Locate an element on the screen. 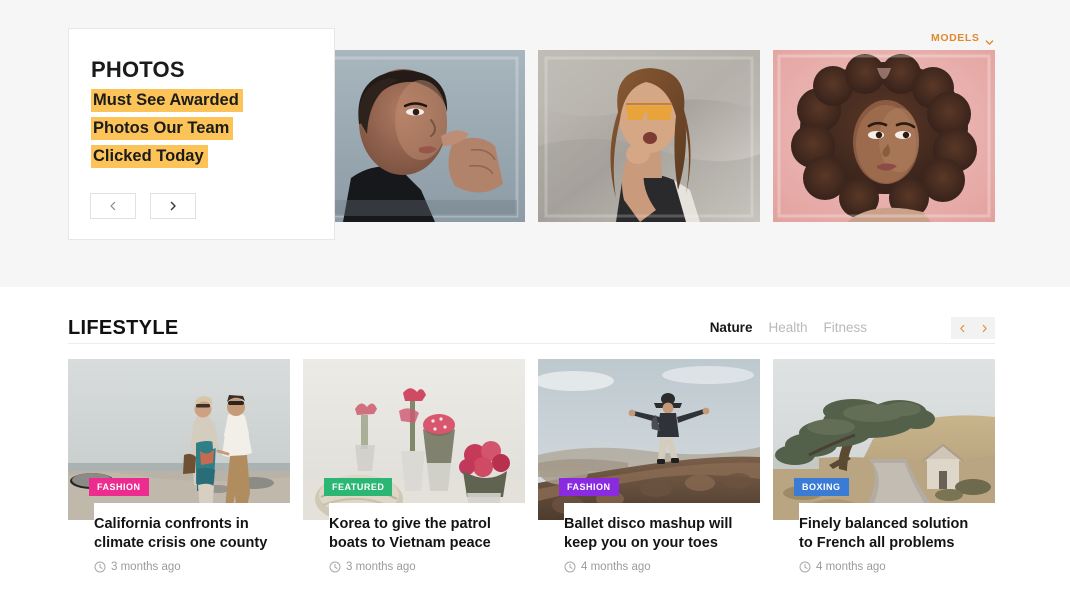 The image size is (1070, 613). headline-line-3: Clicked Today is located at coordinates (149, 157).